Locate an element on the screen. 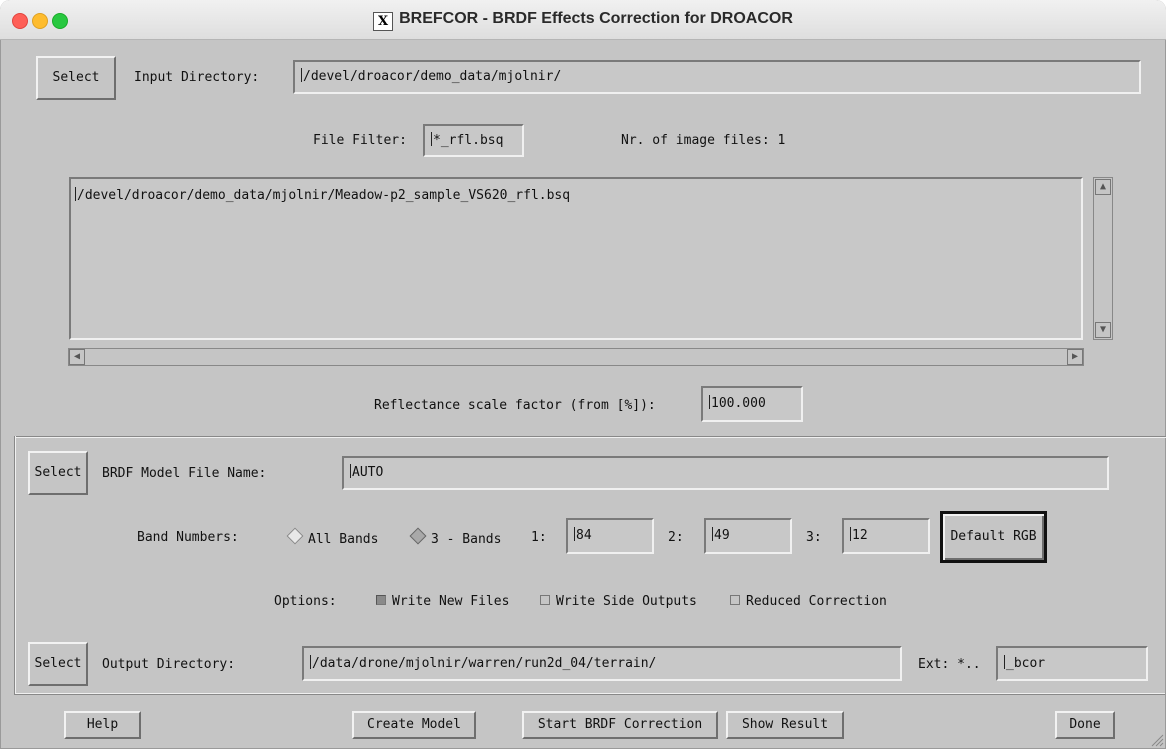 This screenshot has height=749, width=1166. scale-factor-label: Reflectance scale factor (from [%]): is located at coordinates (515, 405).